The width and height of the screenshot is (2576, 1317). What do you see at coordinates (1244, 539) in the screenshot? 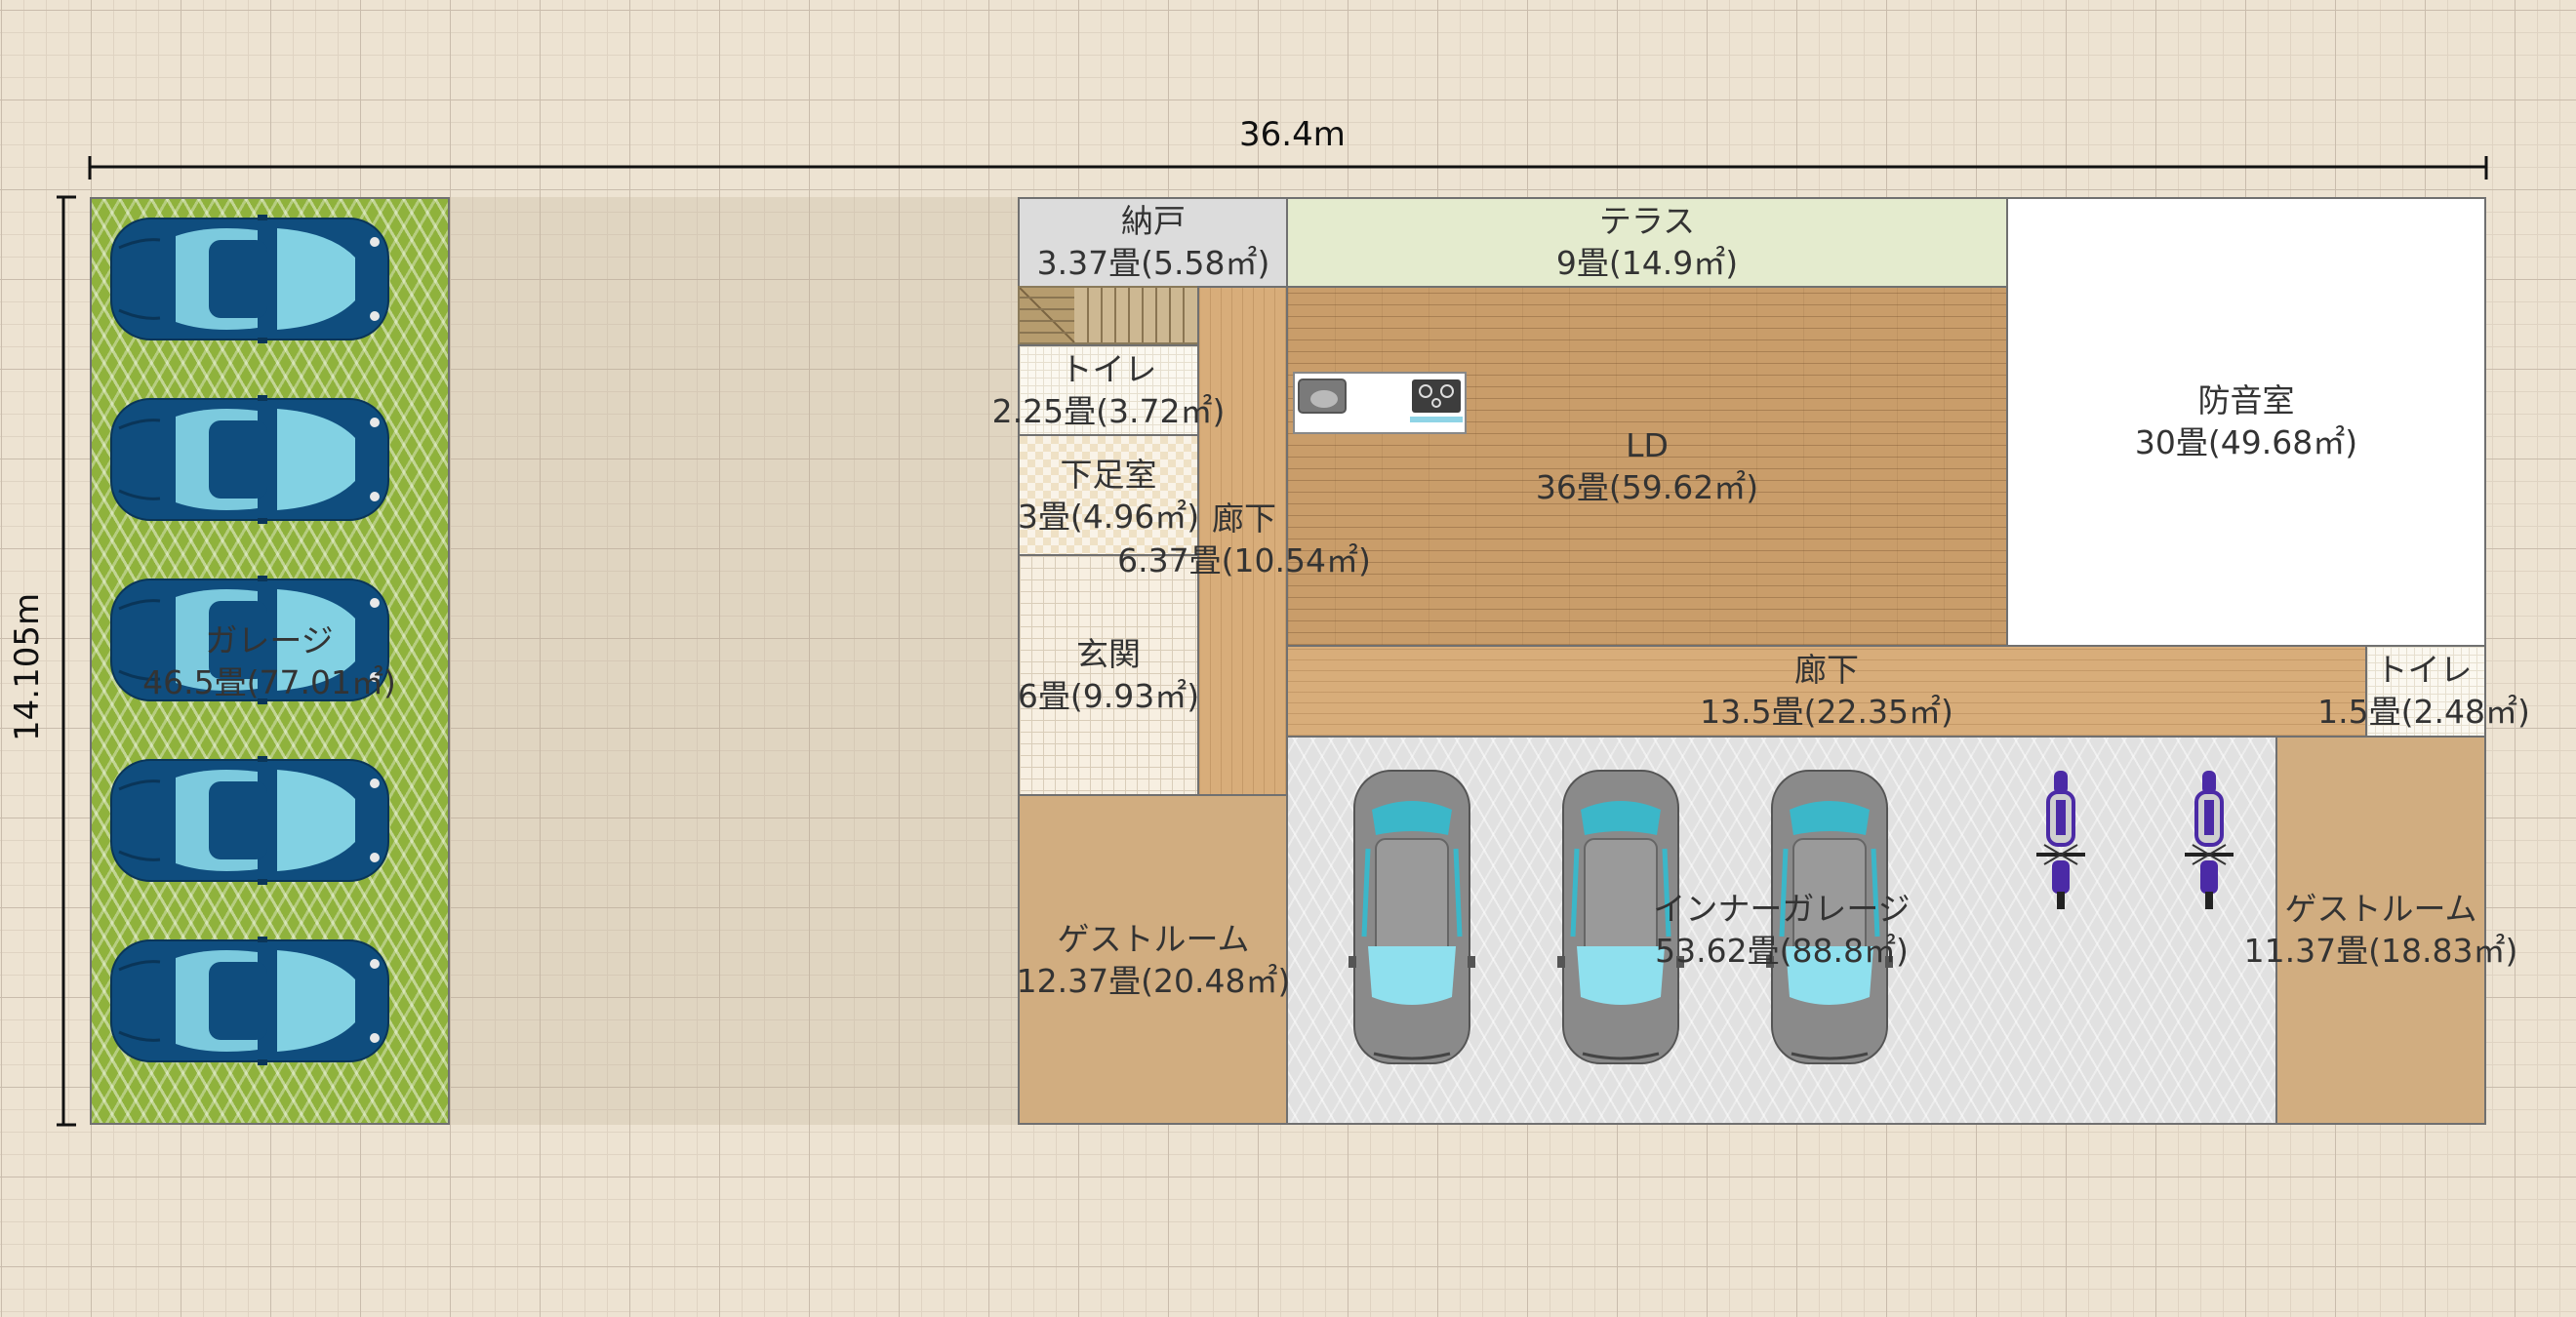
I see `label-hallway-1: 廊下 6.37畳(10.54㎡)` at bounding box center [1244, 539].